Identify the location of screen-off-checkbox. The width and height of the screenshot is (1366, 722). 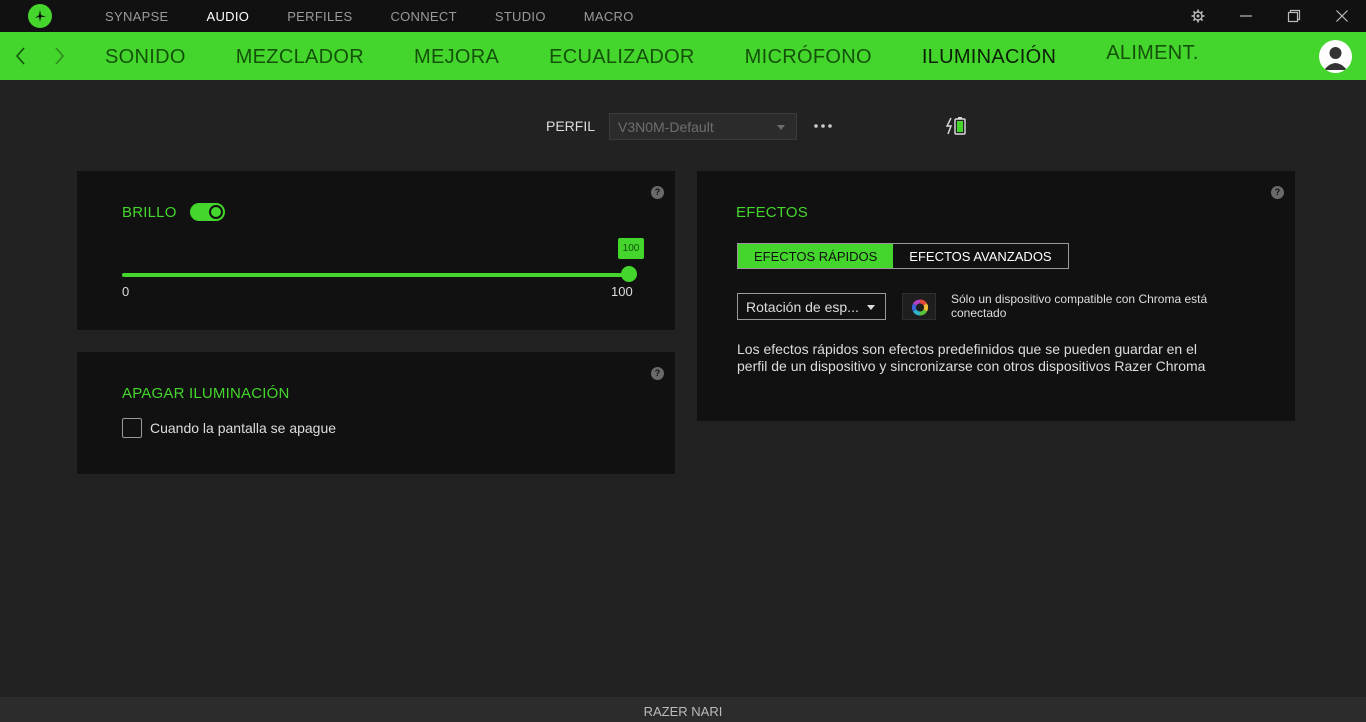
(132, 428).